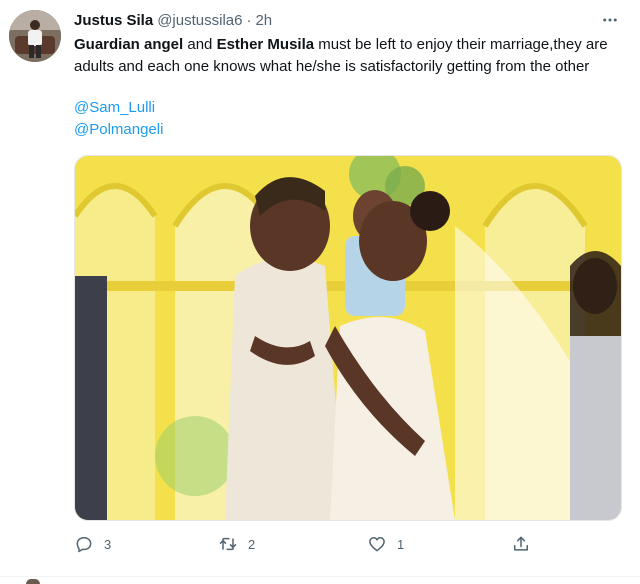 This screenshot has width=640, height=584. I want to click on tweet-actions: 3 2 1, so click(320, 544).